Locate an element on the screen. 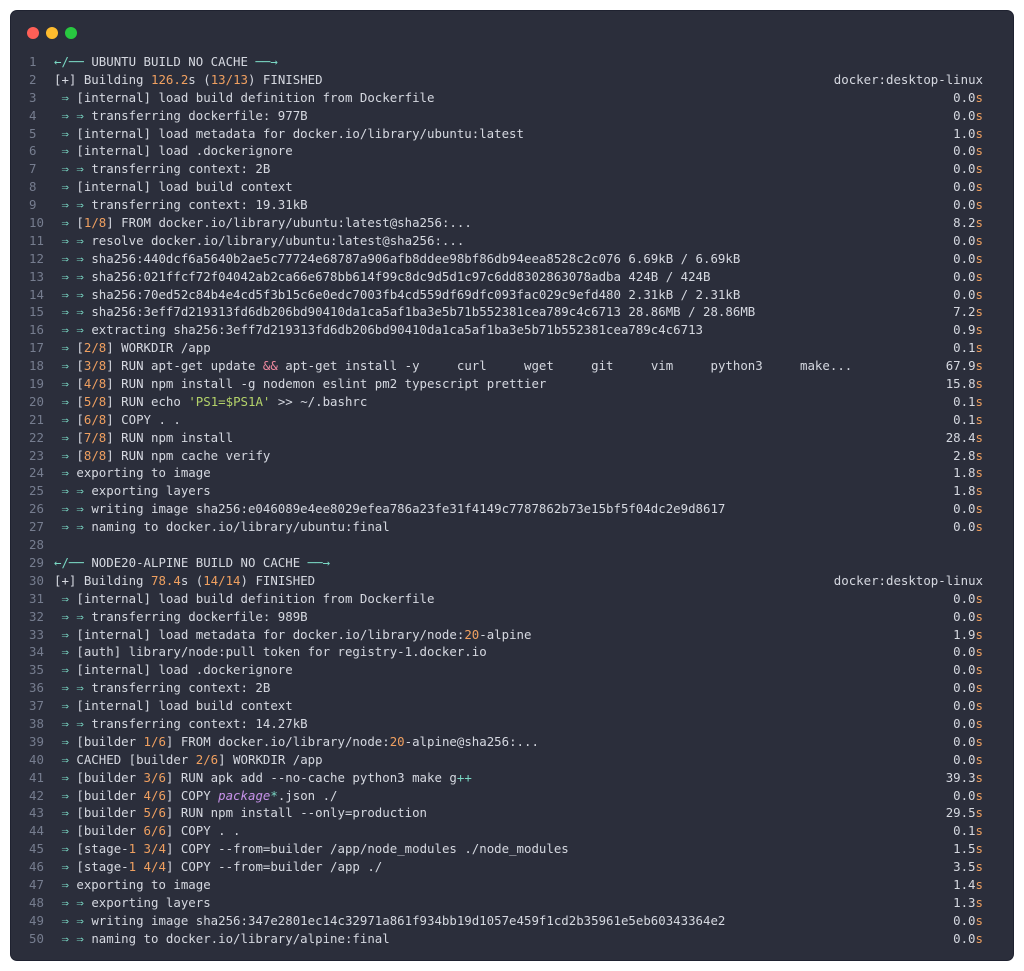 The image size is (1024, 971). step-duration: 1.4s is located at coordinates (968, 884).